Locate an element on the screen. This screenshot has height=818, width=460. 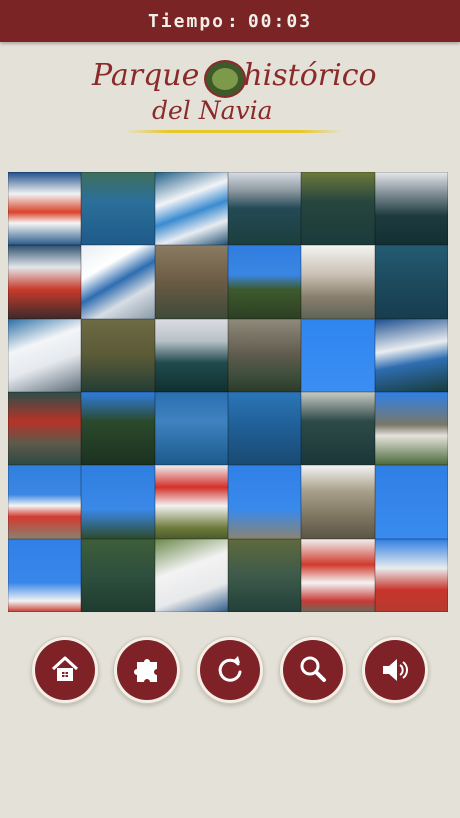
puzzle-tile-blue-sky is located at coordinates (338, 355).